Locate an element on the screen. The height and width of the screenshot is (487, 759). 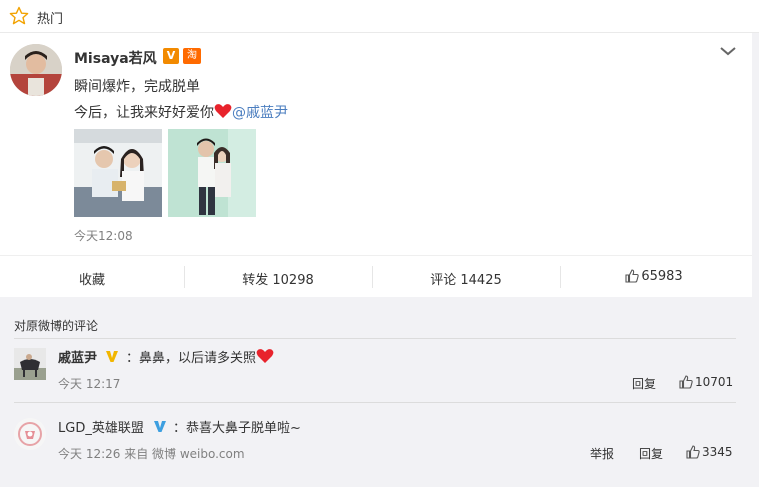
post-text-line2: 今后，让我来好好爱你 @戚蓝尹 is located at coordinates (181, 112).